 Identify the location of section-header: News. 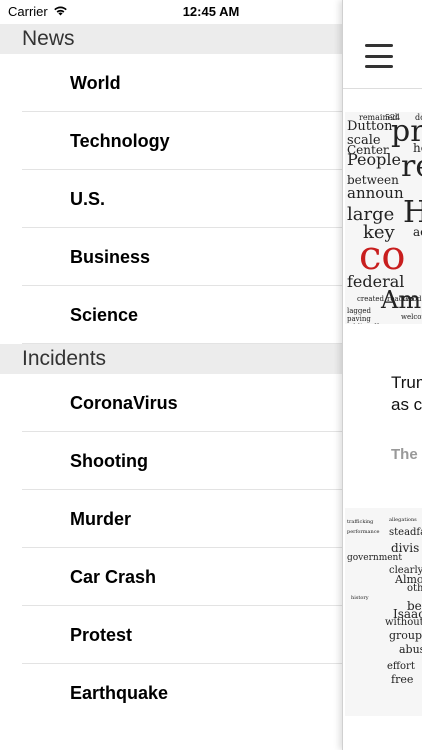
(171, 39).